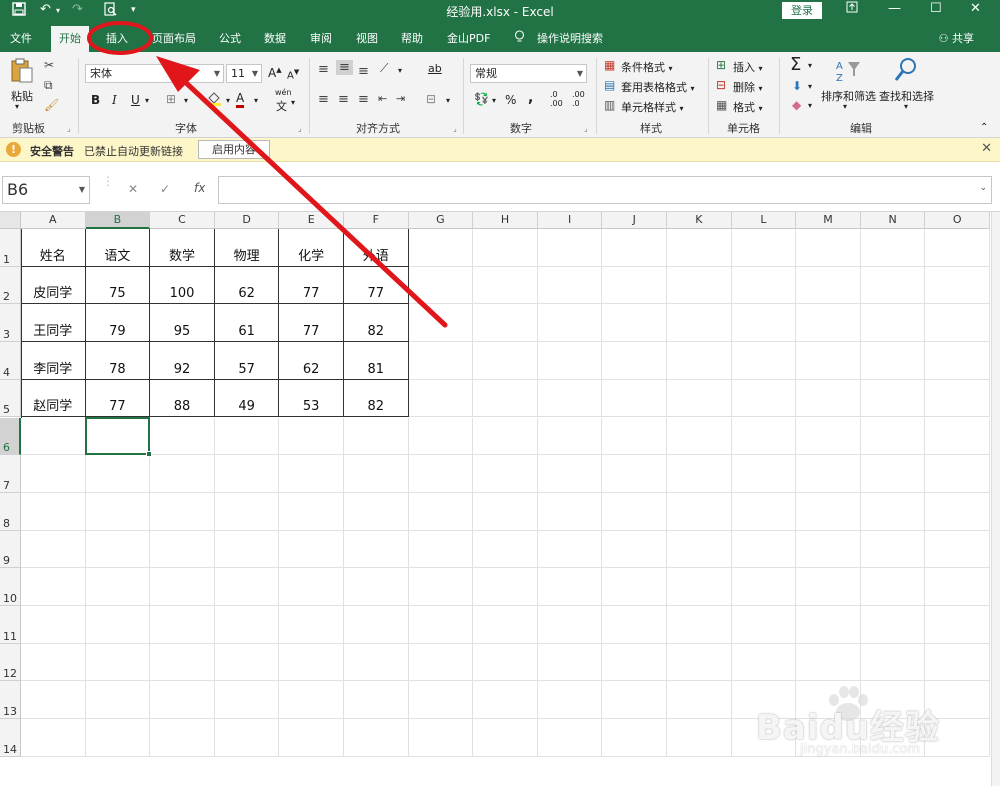 The height and width of the screenshot is (786, 1000). What do you see at coordinates (53, 361) in the screenshot?
I see `grid-cell: 李同学` at bounding box center [53, 361].